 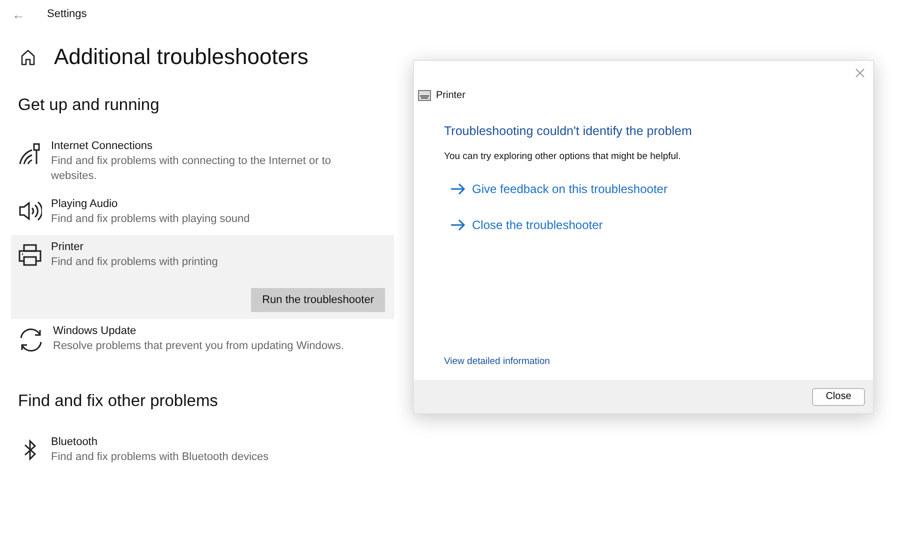 I want to click on troubleshooter-item: Bluetooth Find and fix problems with Bluetooth devices, so click(x=202, y=451).